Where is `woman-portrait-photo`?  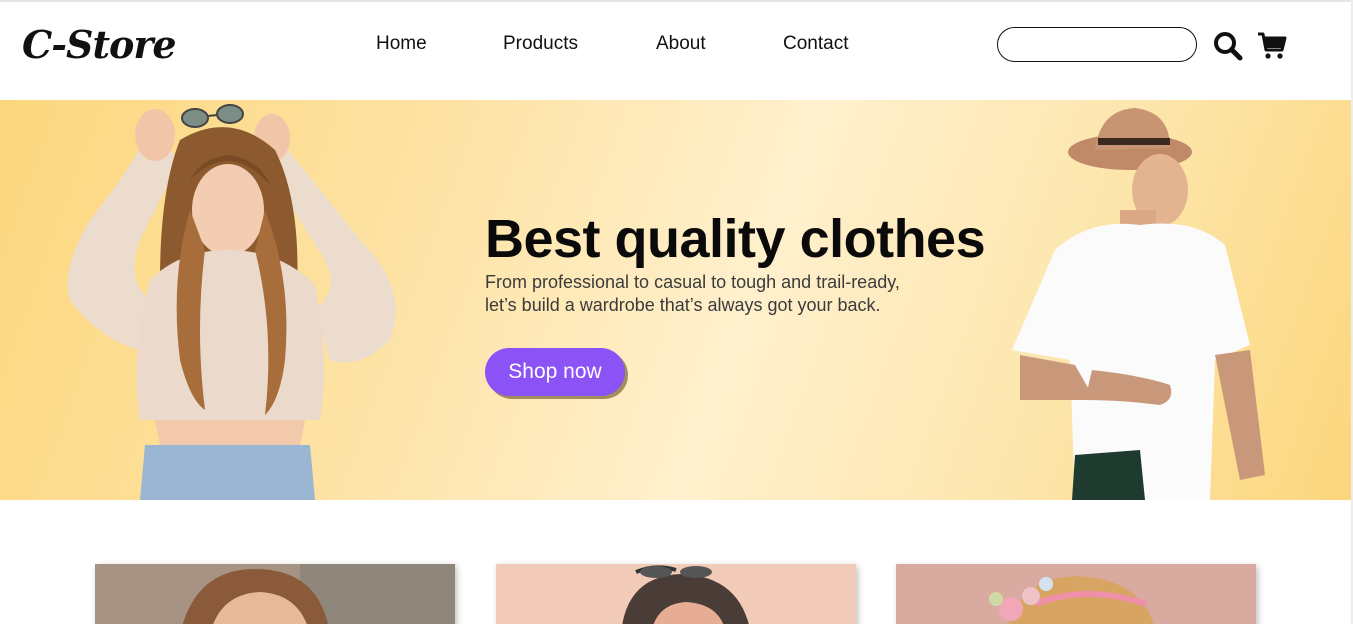
woman-portrait-photo is located at coordinates (275, 594).